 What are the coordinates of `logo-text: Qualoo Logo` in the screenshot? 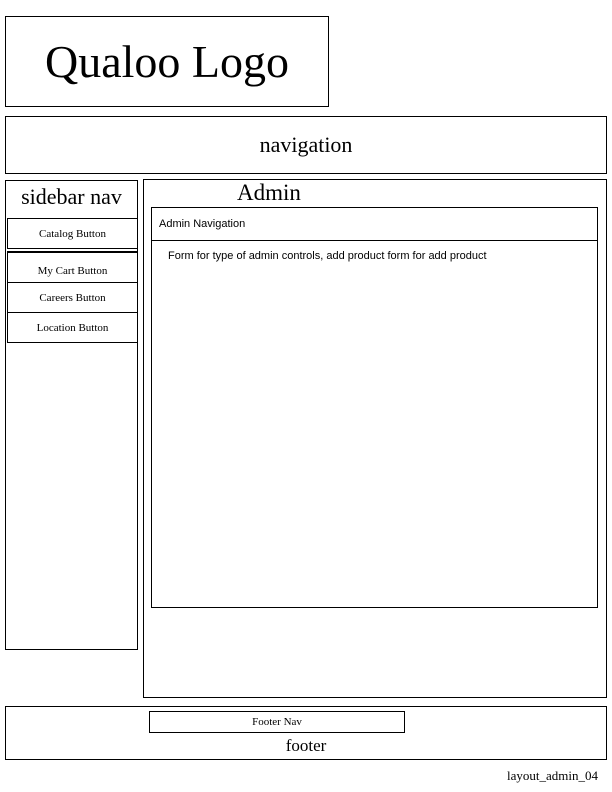 It's located at (166, 61).